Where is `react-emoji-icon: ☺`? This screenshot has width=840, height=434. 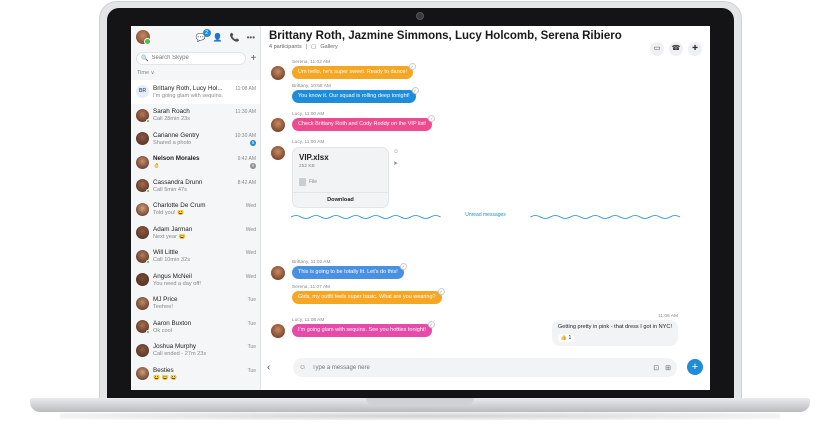 react-emoji-icon: ☺ is located at coordinates (396, 152).